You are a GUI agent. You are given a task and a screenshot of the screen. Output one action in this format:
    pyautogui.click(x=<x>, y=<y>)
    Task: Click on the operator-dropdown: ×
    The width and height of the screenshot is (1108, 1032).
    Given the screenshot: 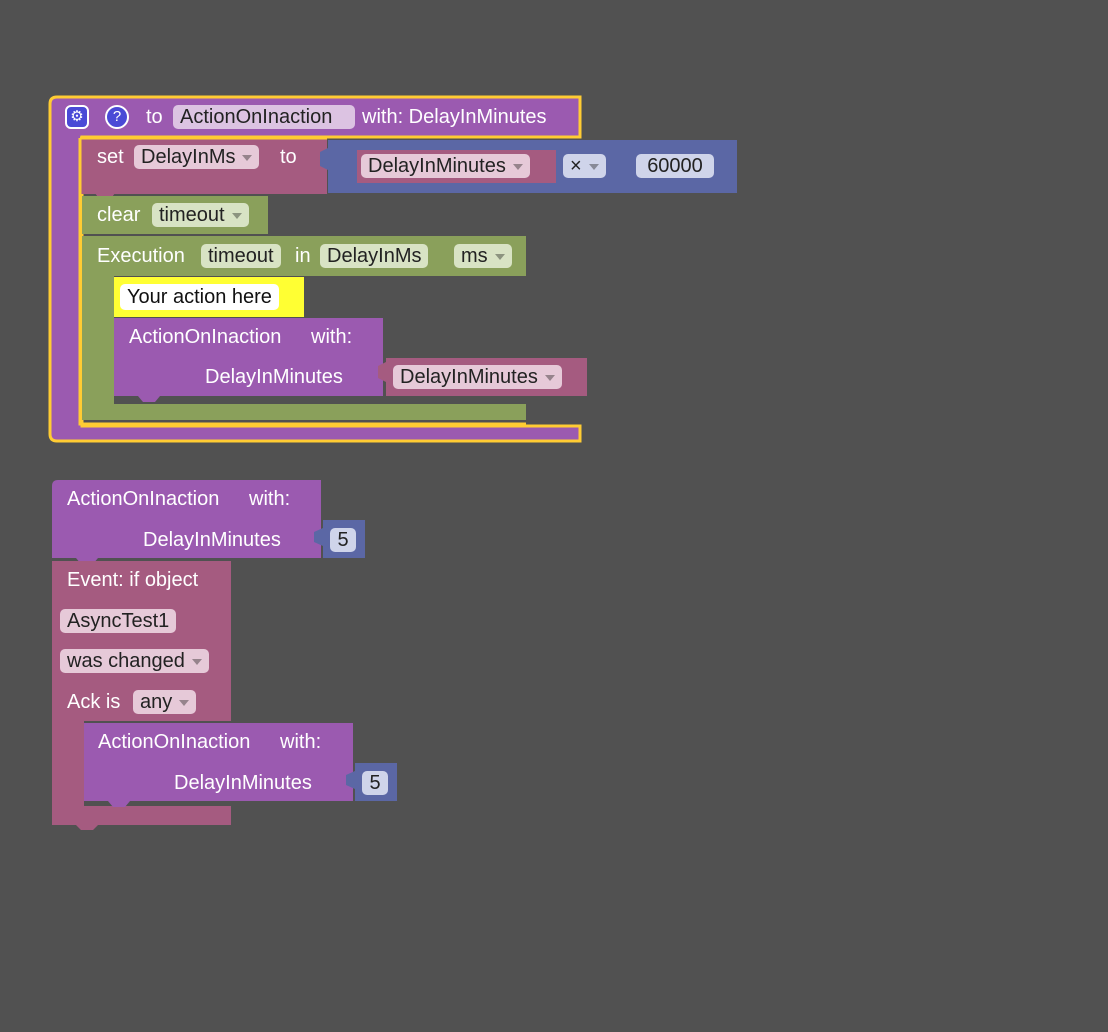 What is the action you would take?
    pyautogui.click(x=584, y=166)
    